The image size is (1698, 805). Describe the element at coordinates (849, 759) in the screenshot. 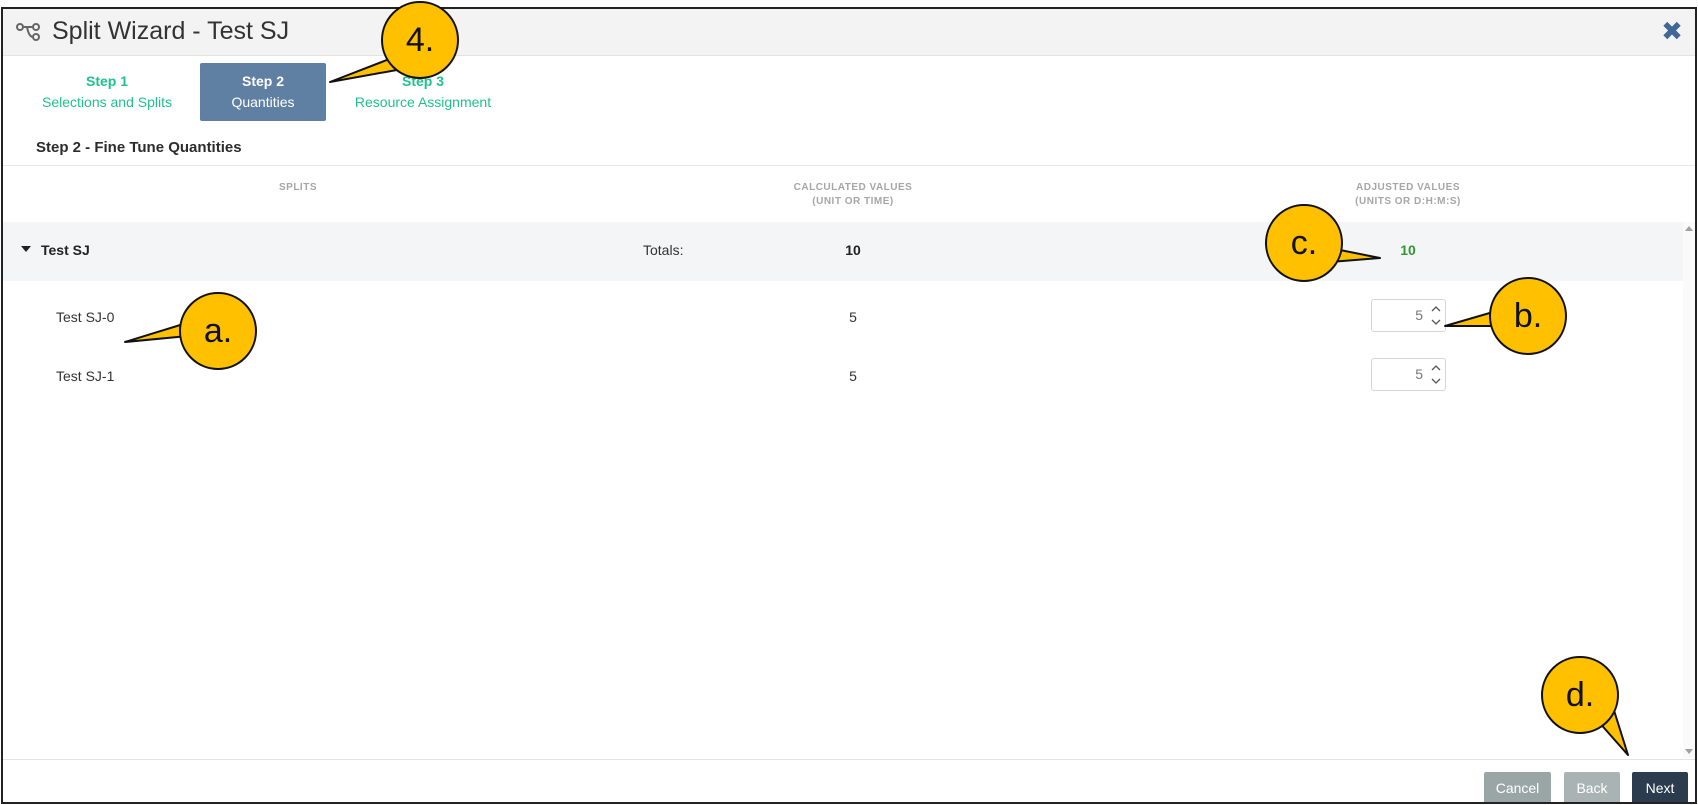

I see `footer-divider` at that location.